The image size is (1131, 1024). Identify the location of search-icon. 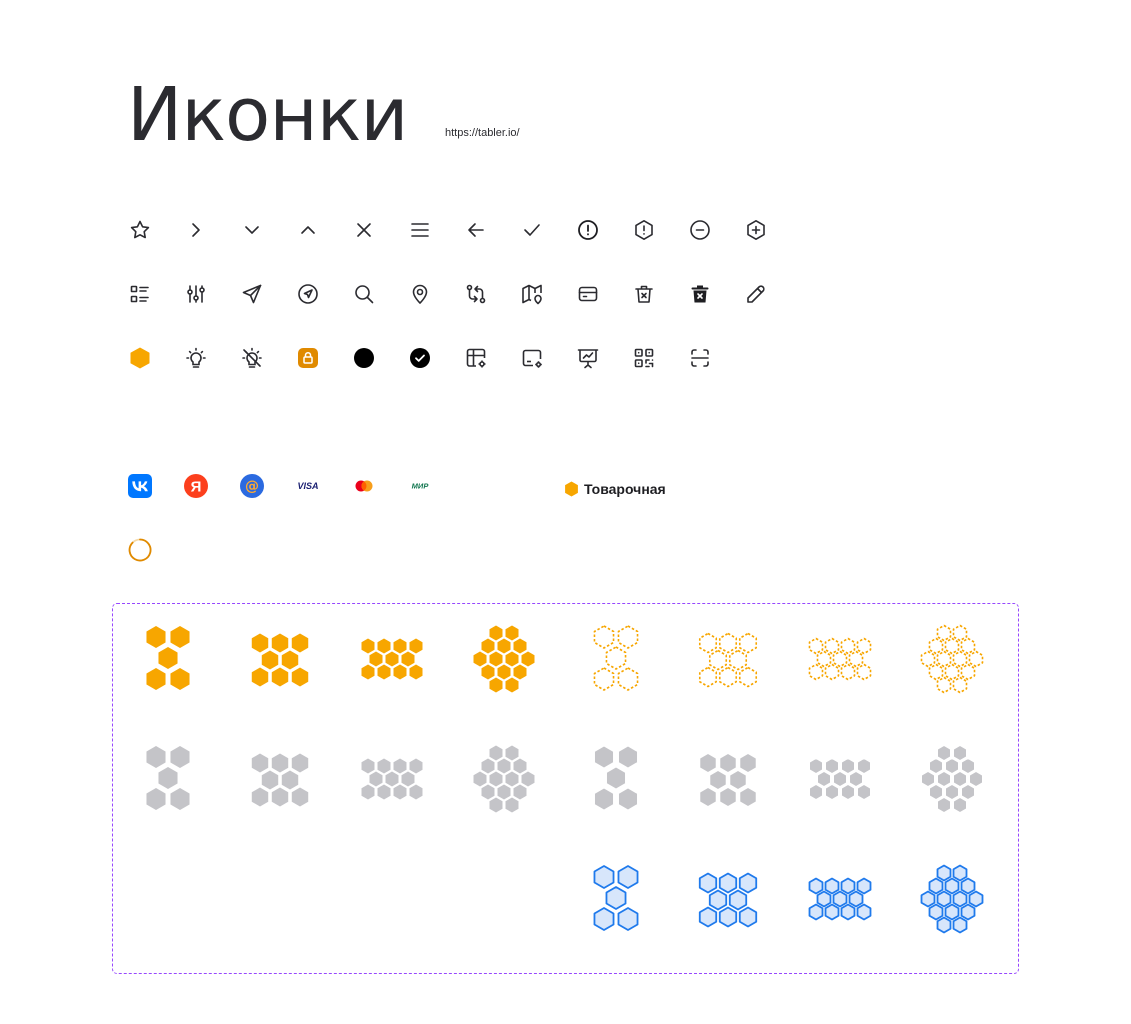
(364, 294).